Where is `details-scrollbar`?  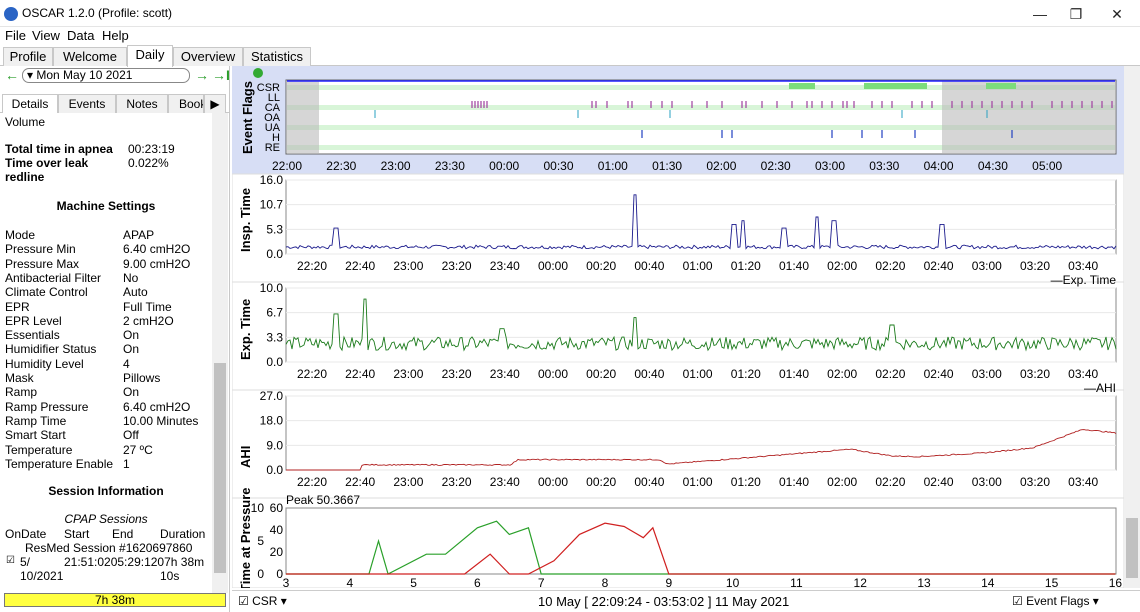
details-scrollbar is located at coordinates (220, 353).